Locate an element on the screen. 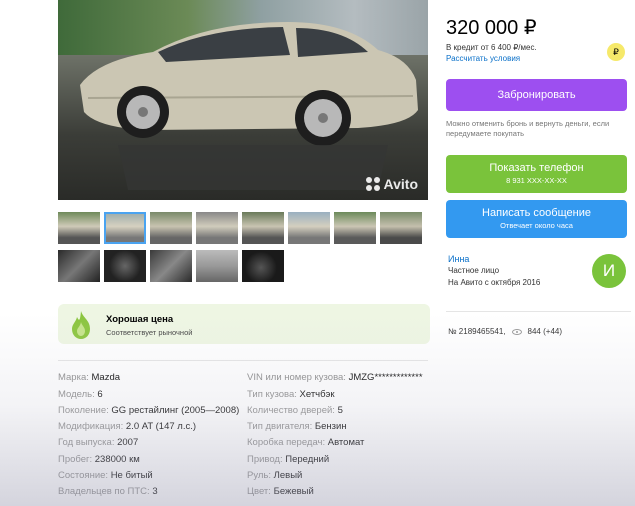 The width and height of the screenshot is (635, 506). show-phone-button: Показать телефон 8 931 XXX-XX-XX is located at coordinates (536, 174).